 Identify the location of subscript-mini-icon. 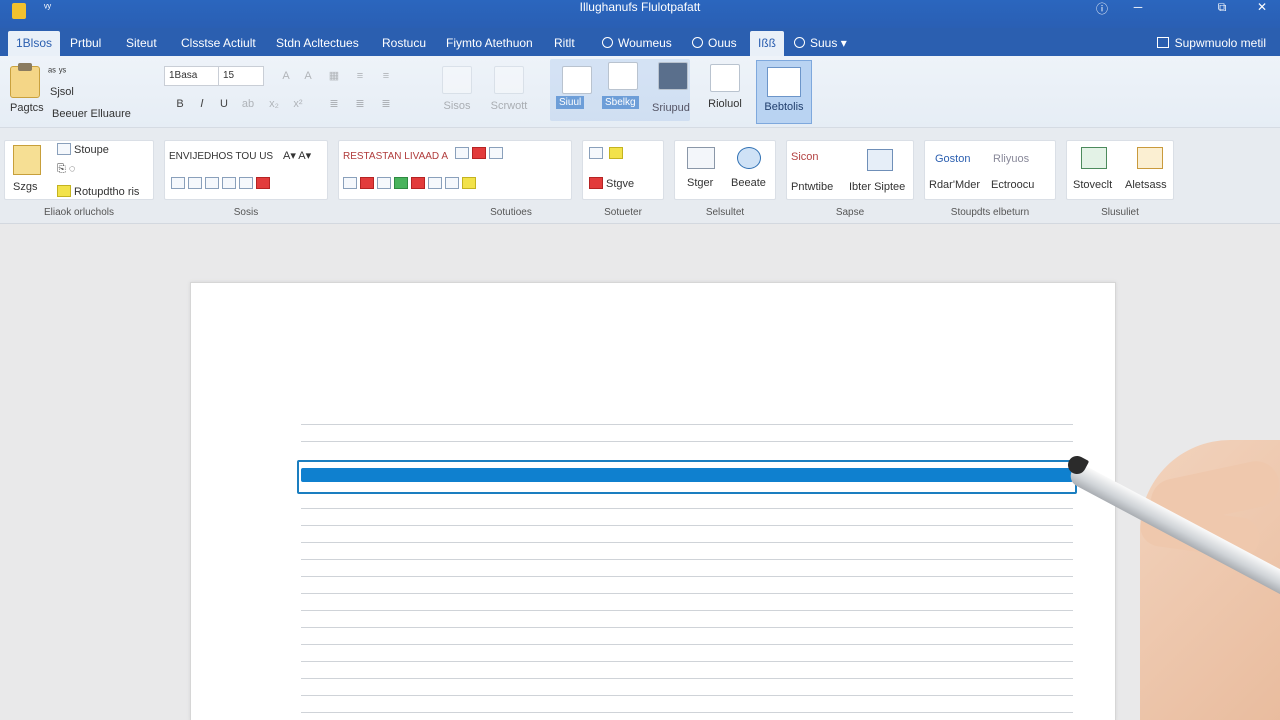
(246, 183).